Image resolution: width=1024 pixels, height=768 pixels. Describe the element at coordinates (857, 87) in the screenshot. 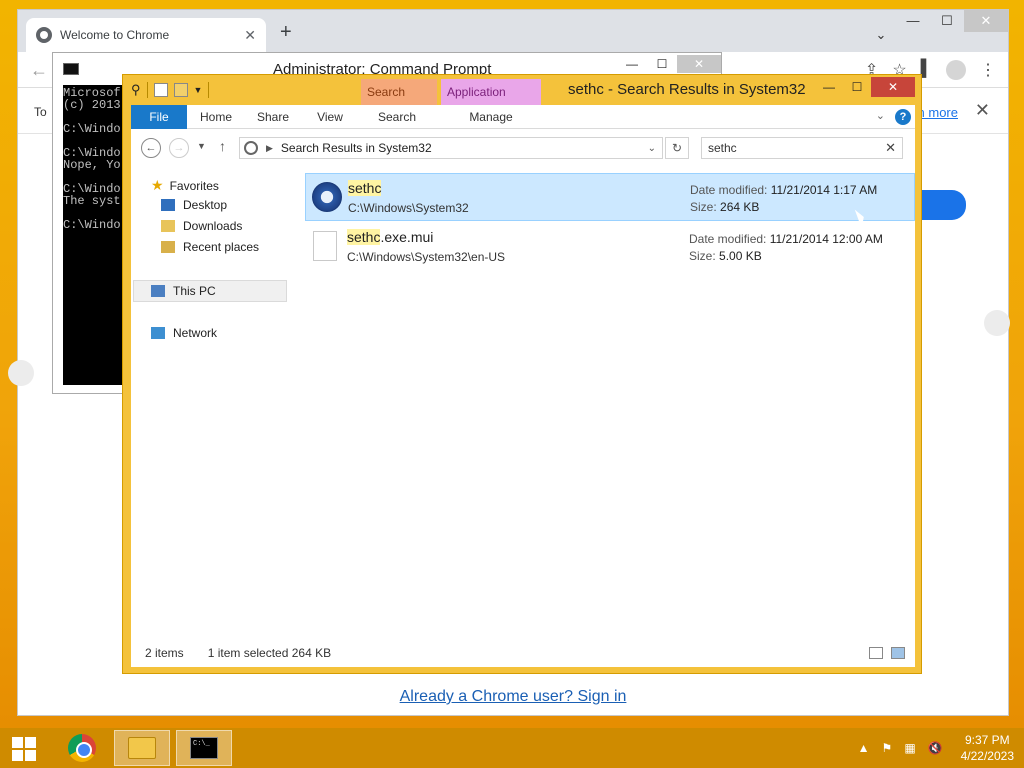

I see `explorer-maximize-button: ☐` at that location.